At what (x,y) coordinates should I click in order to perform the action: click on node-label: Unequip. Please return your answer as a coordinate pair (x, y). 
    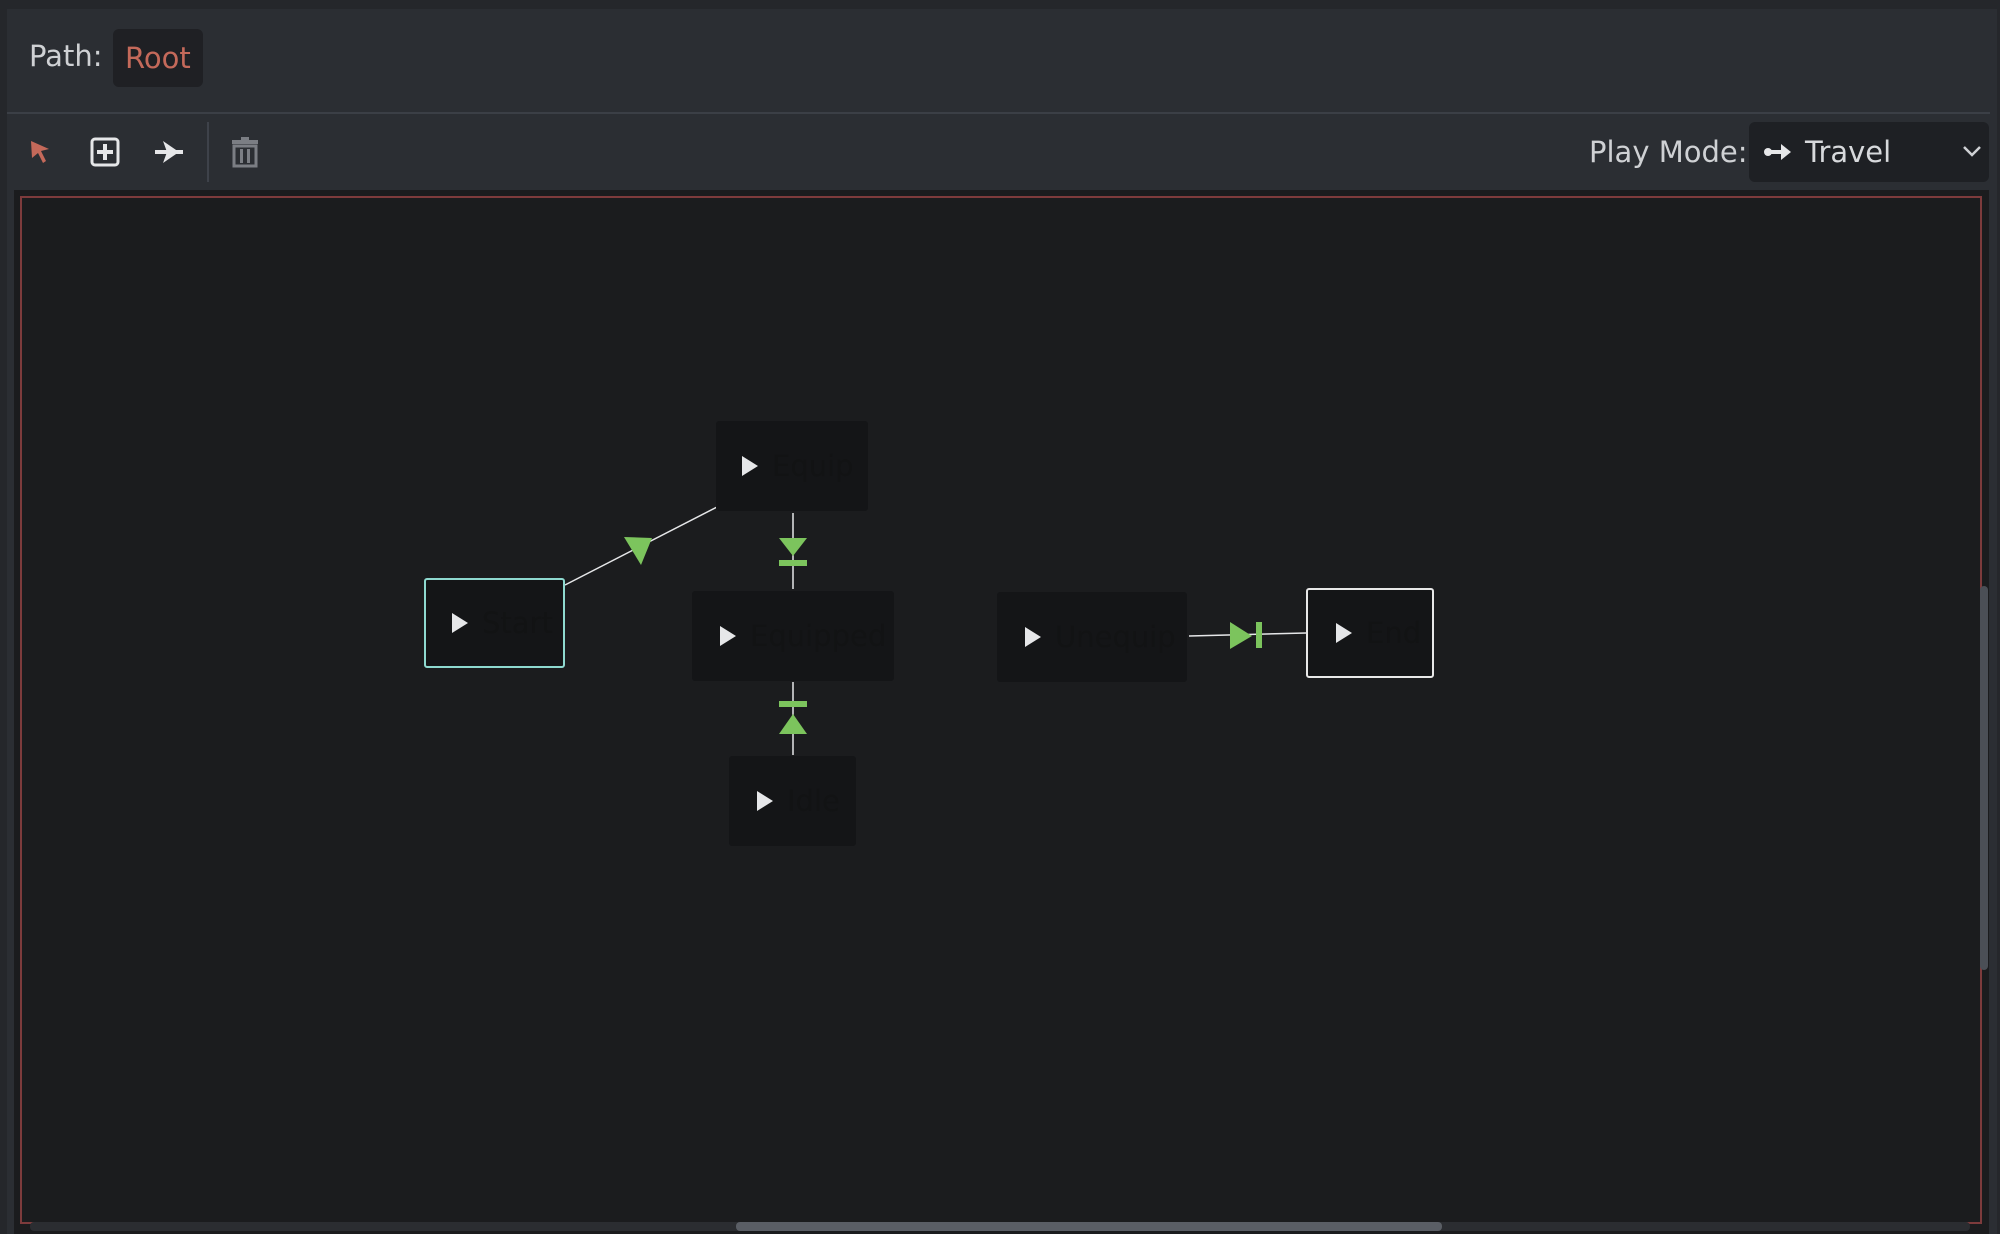
    Looking at the image, I should click on (1115, 637).